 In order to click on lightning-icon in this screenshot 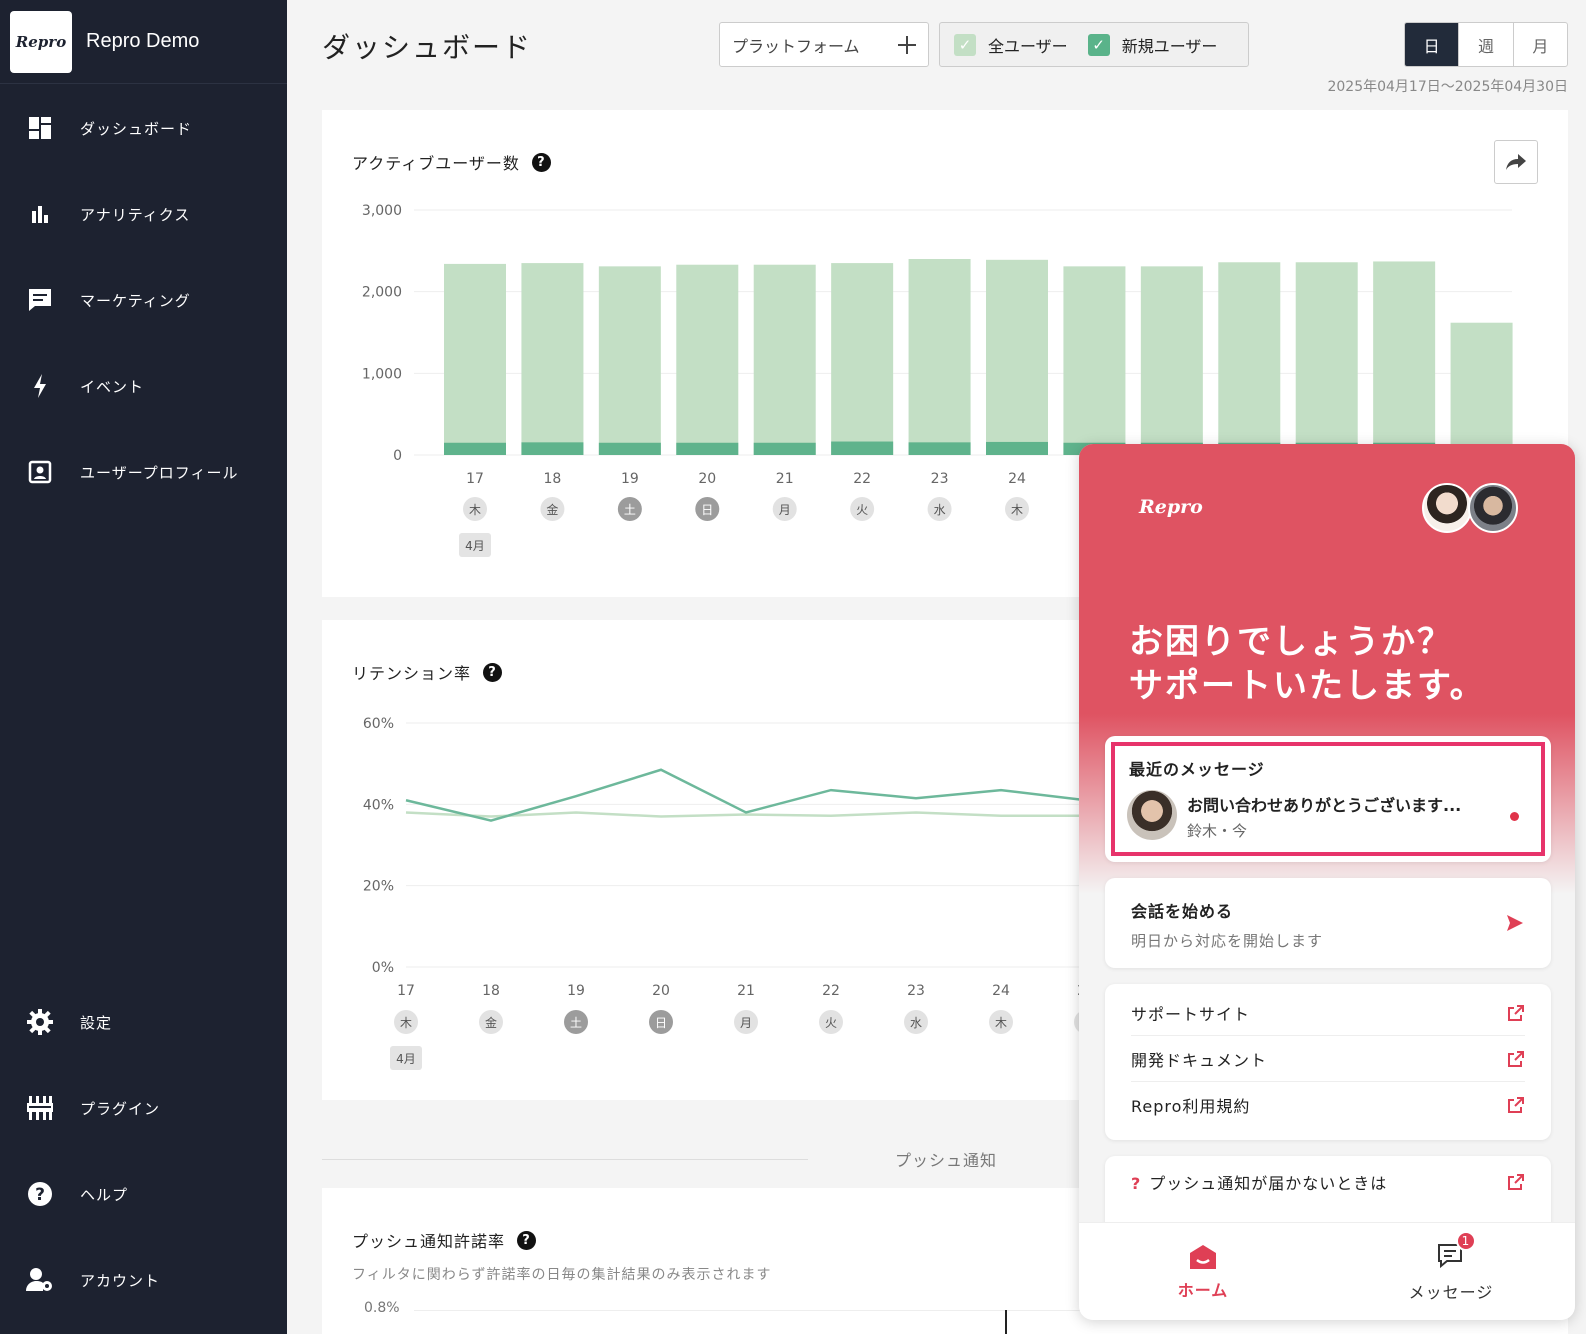, I will do `click(40, 386)`.